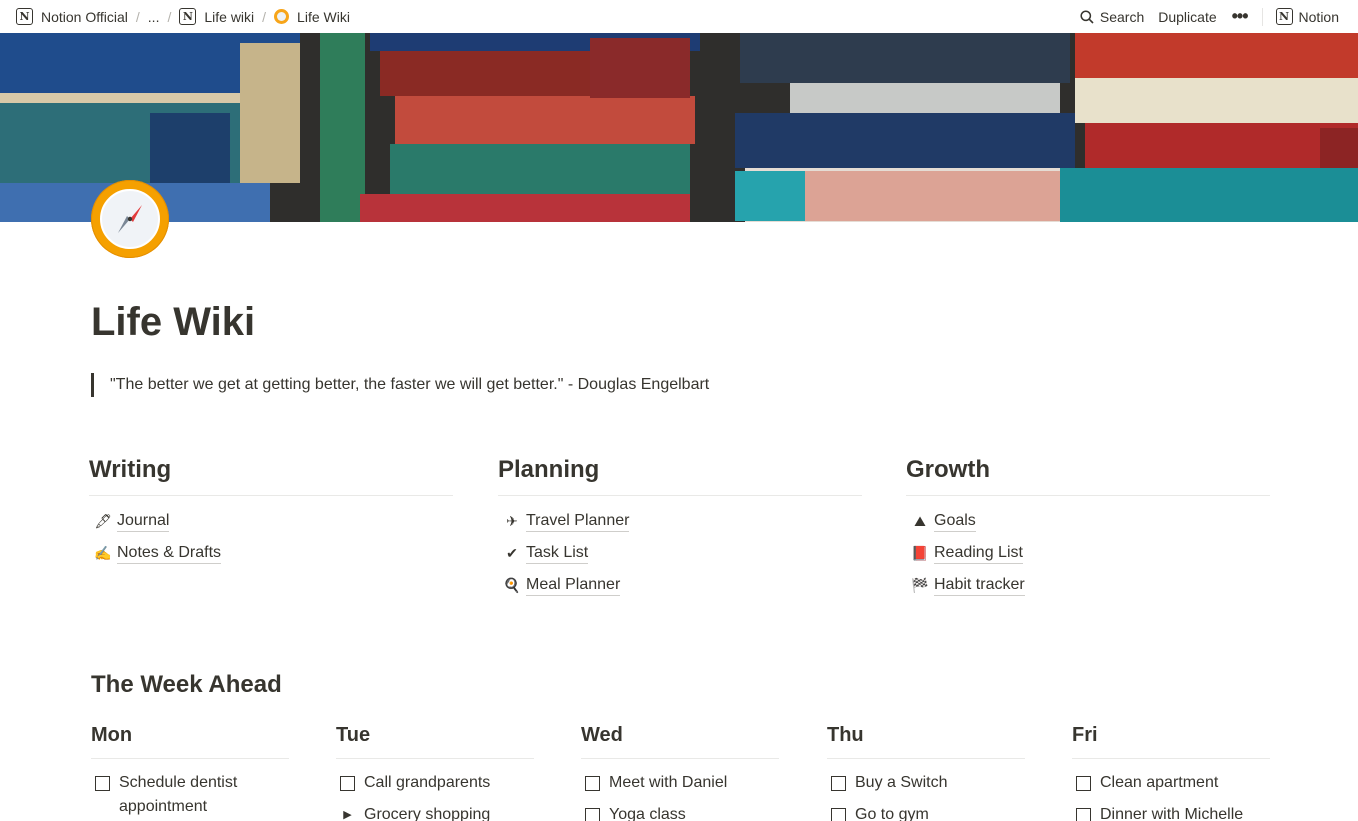  I want to click on compass-icon, so click(282, 16).